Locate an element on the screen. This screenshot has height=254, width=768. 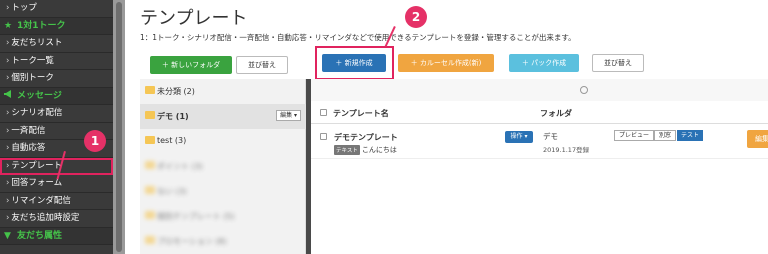
template-date: 2019.1.17登録 is located at coordinates (566, 150).